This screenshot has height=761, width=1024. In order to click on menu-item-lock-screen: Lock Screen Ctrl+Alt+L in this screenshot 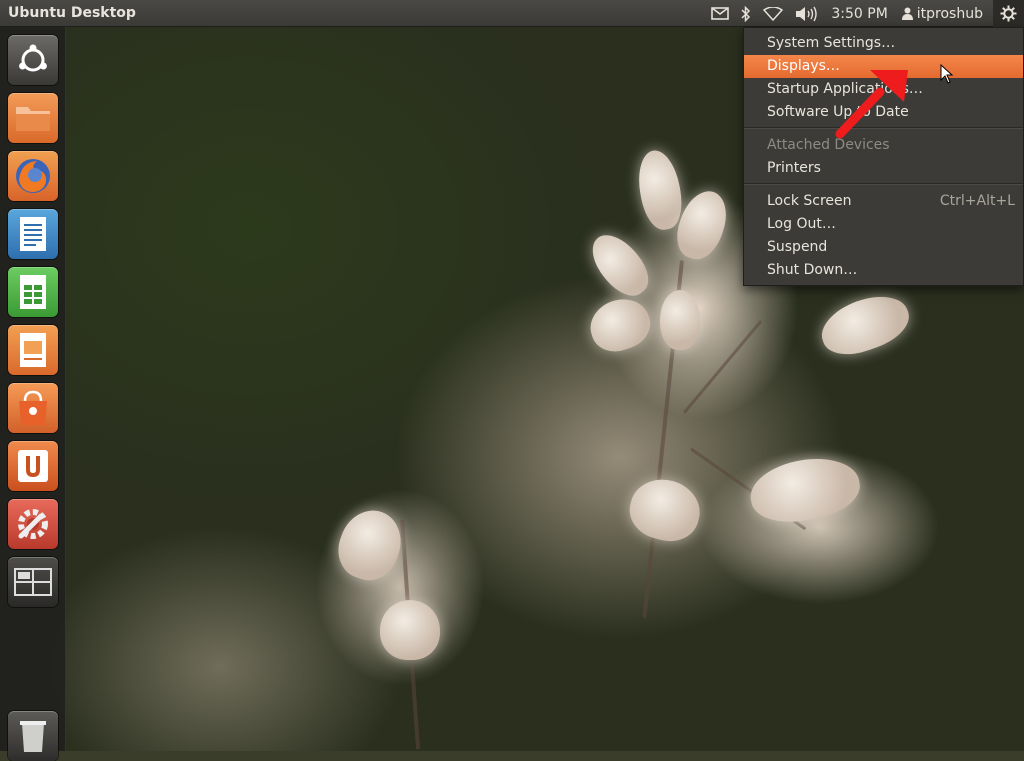, I will do `click(883, 201)`.